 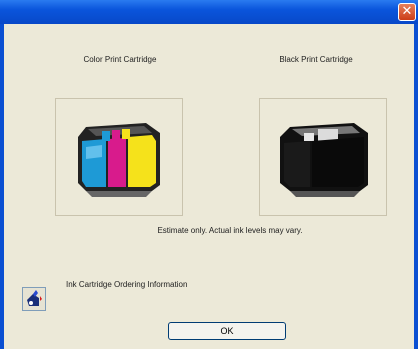 What do you see at coordinates (127, 284) in the screenshot?
I see `ordering-info-label: Ink Cartridge Ordering Information` at bounding box center [127, 284].